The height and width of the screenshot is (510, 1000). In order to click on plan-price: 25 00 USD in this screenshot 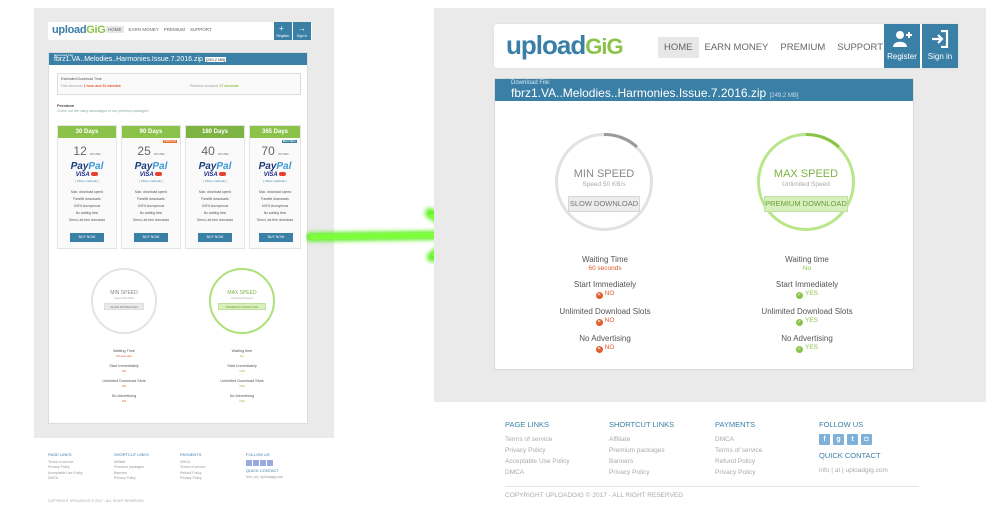, I will do `click(151, 151)`.